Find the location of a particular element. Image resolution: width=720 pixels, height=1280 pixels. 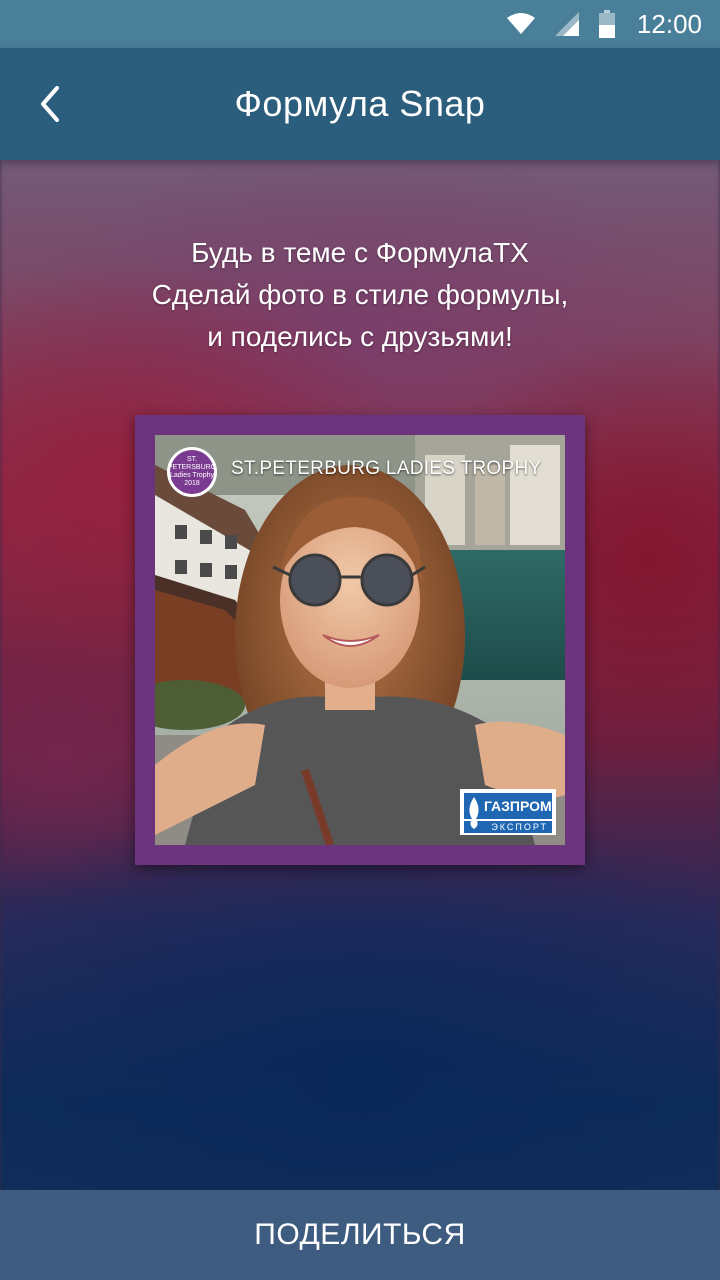

event-title: ST.PETERBURG LADIES TROPHY is located at coordinates (386, 468).